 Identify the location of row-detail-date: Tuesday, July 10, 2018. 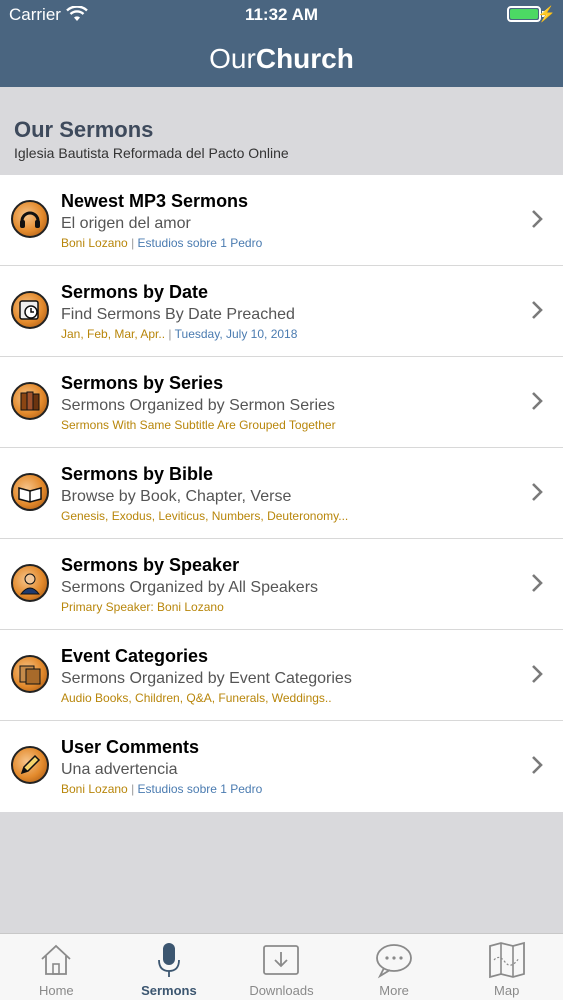
(236, 334).